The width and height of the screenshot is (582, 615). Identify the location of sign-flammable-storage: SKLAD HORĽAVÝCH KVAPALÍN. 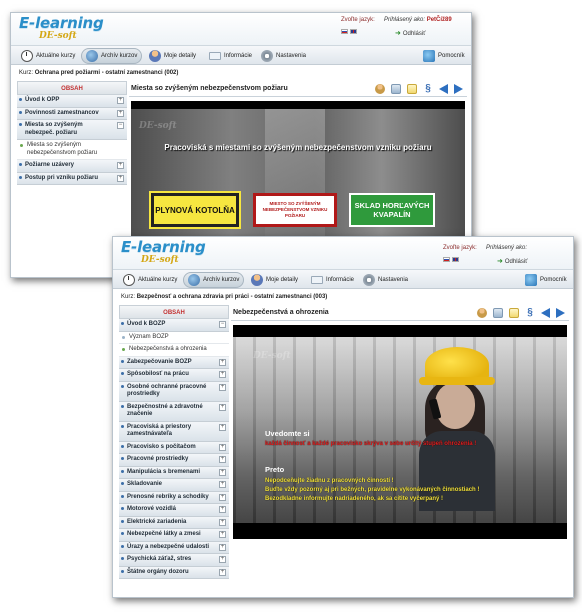
(392, 210).